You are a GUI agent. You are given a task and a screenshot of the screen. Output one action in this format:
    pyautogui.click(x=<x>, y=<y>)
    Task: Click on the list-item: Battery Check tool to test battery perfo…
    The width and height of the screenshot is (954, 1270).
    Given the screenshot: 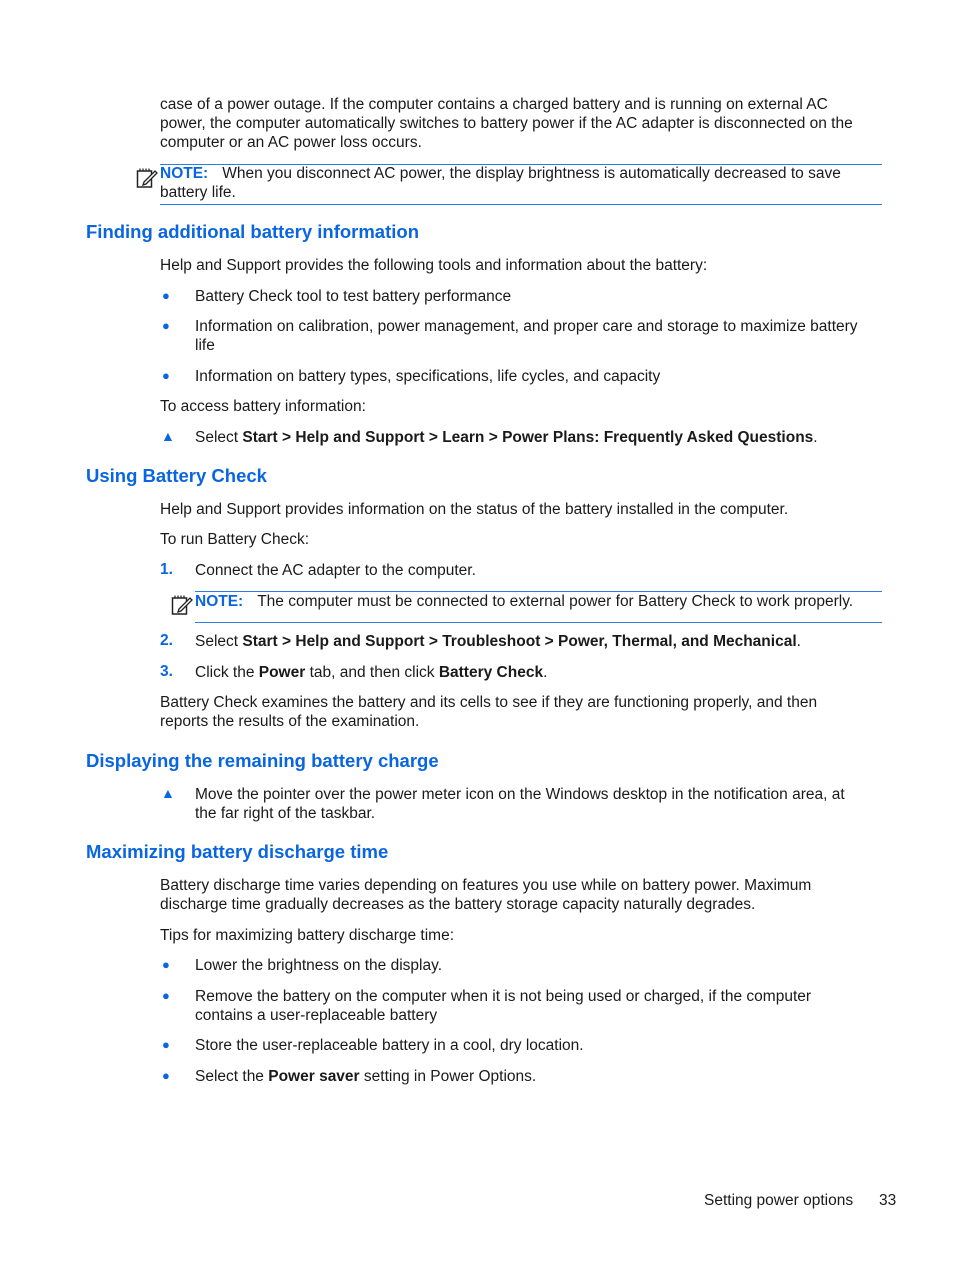 What is the action you would take?
    pyautogui.click(x=353, y=296)
    